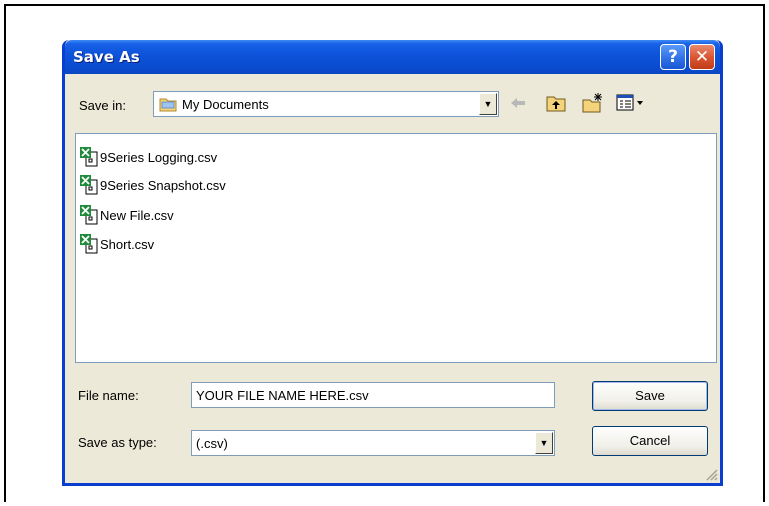  What do you see at coordinates (326, 104) in the screenshot?
I see `save-in-dropdown: My Documents ▼` at bounding box center [326, 104].